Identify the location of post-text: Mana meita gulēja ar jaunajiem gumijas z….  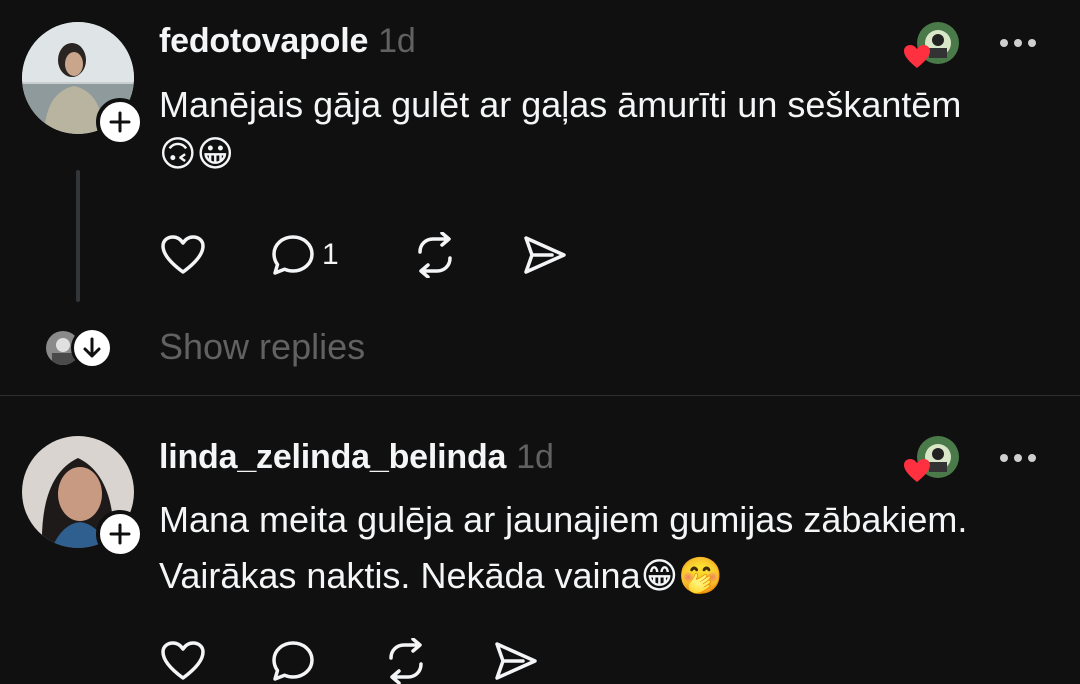
(563, 548).